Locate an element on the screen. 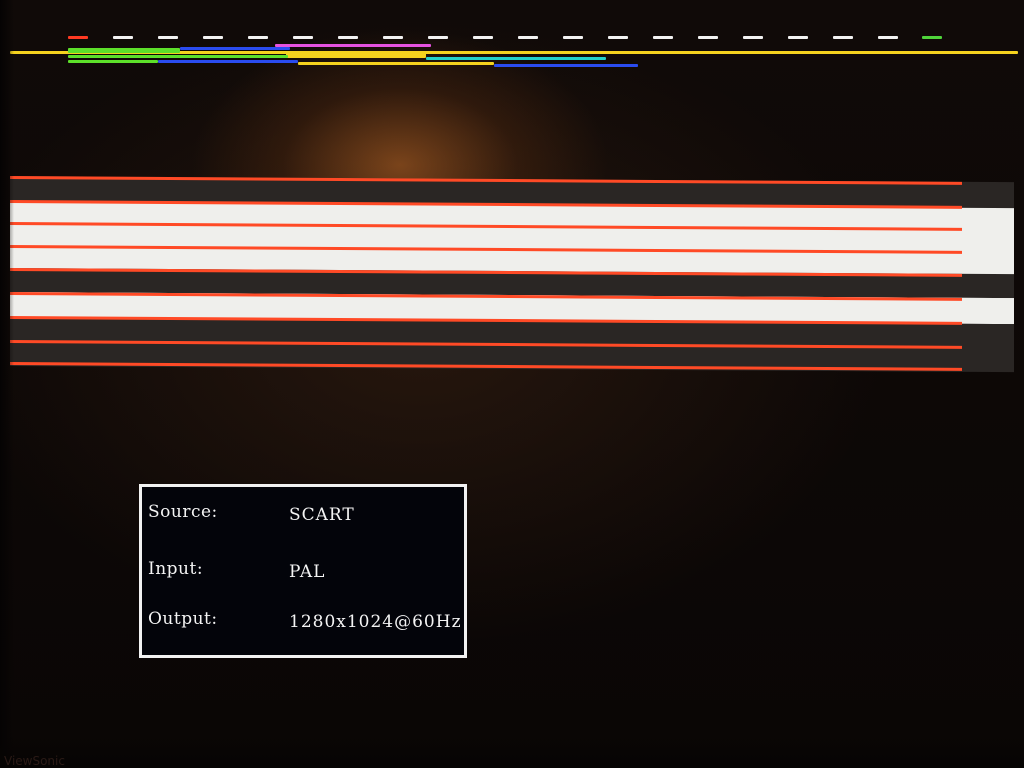 The width and height of the screenshot is (1024, 768). source-row: Source: SCART is located at coordinates (303, 514).